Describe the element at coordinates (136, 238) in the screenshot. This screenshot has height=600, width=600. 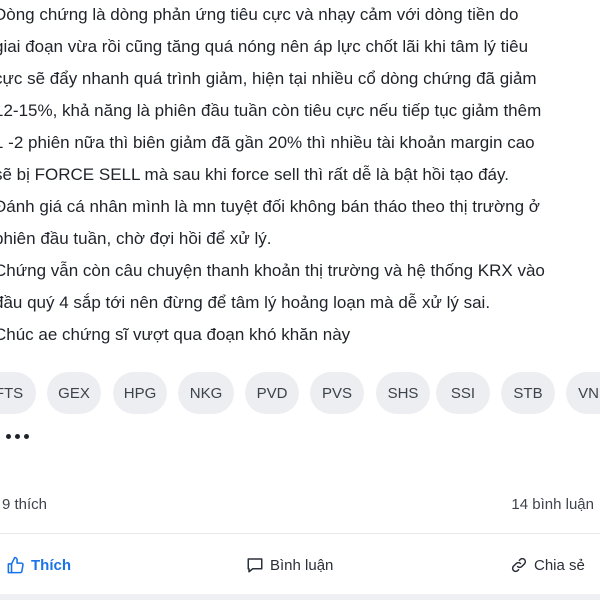
I see `post-text-line: phiên đầu tuần, chờ đợi hồi để xử lý.` at that location.